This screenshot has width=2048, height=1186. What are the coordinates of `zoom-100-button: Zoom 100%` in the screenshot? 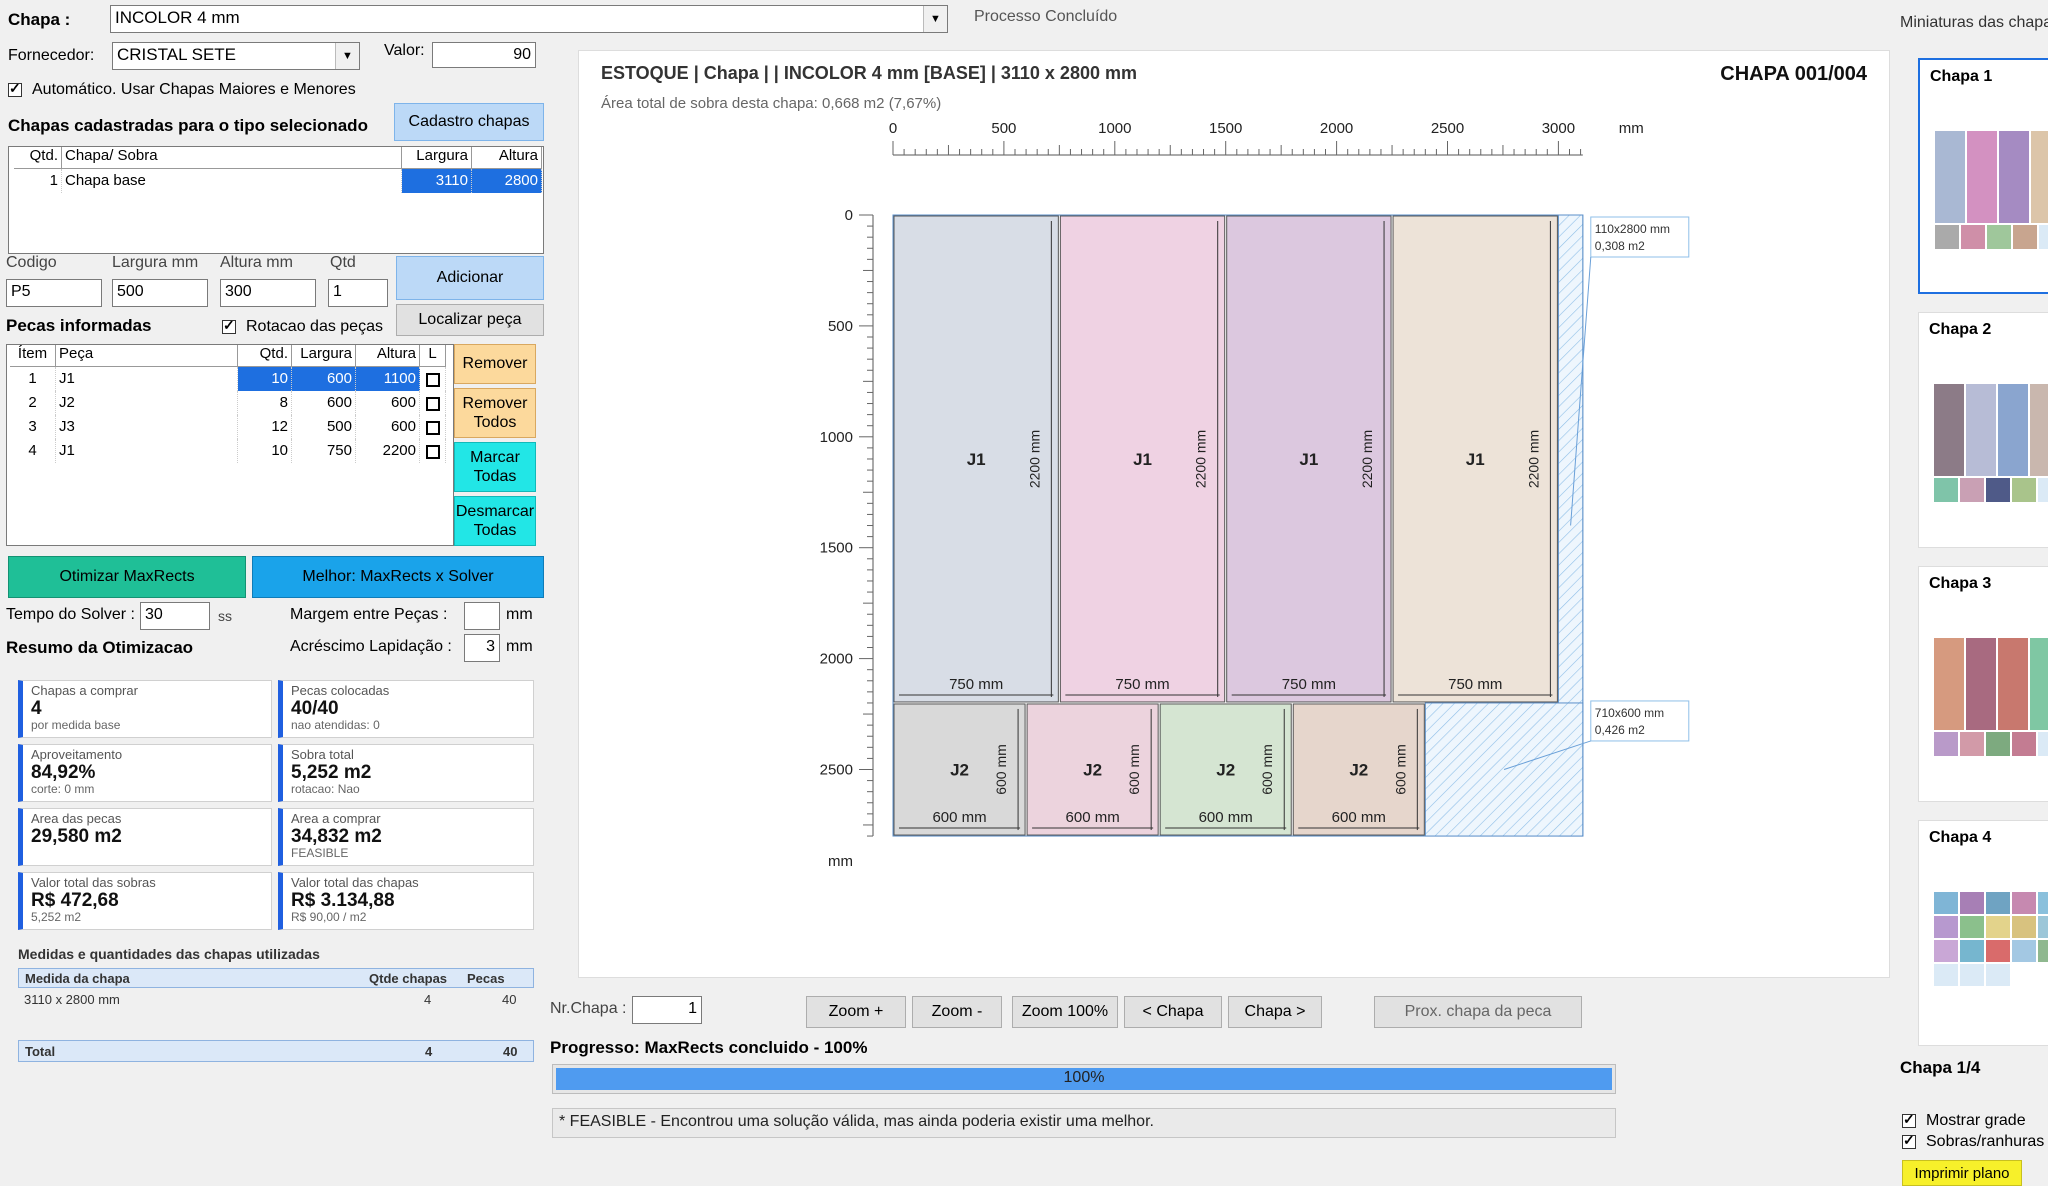 It's located at (1065, 1012).